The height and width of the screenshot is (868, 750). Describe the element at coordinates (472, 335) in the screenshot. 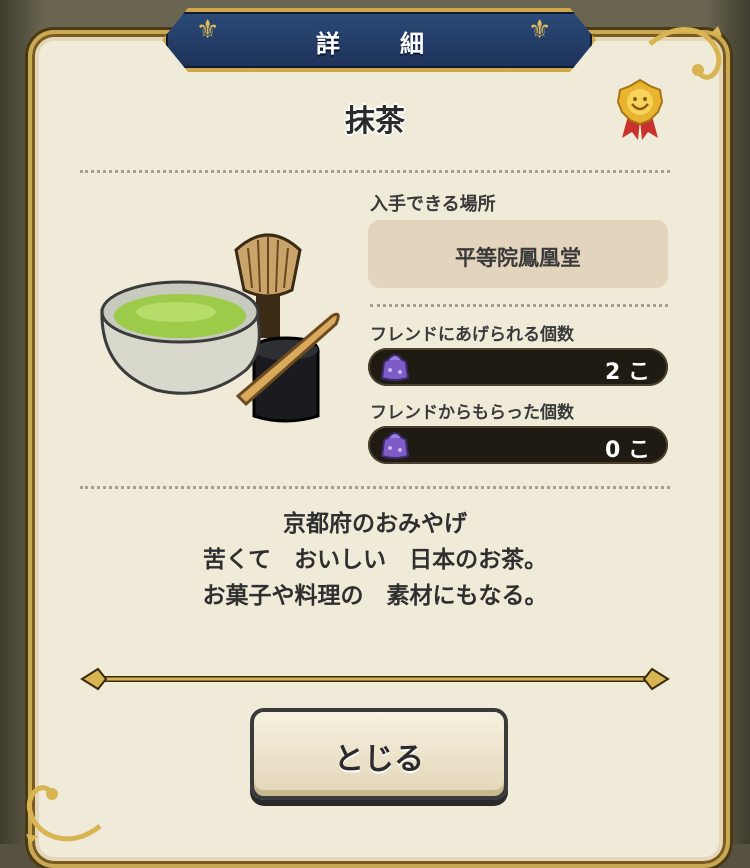

I see `give-count-label: フレンドにあげられる個数` at that location.